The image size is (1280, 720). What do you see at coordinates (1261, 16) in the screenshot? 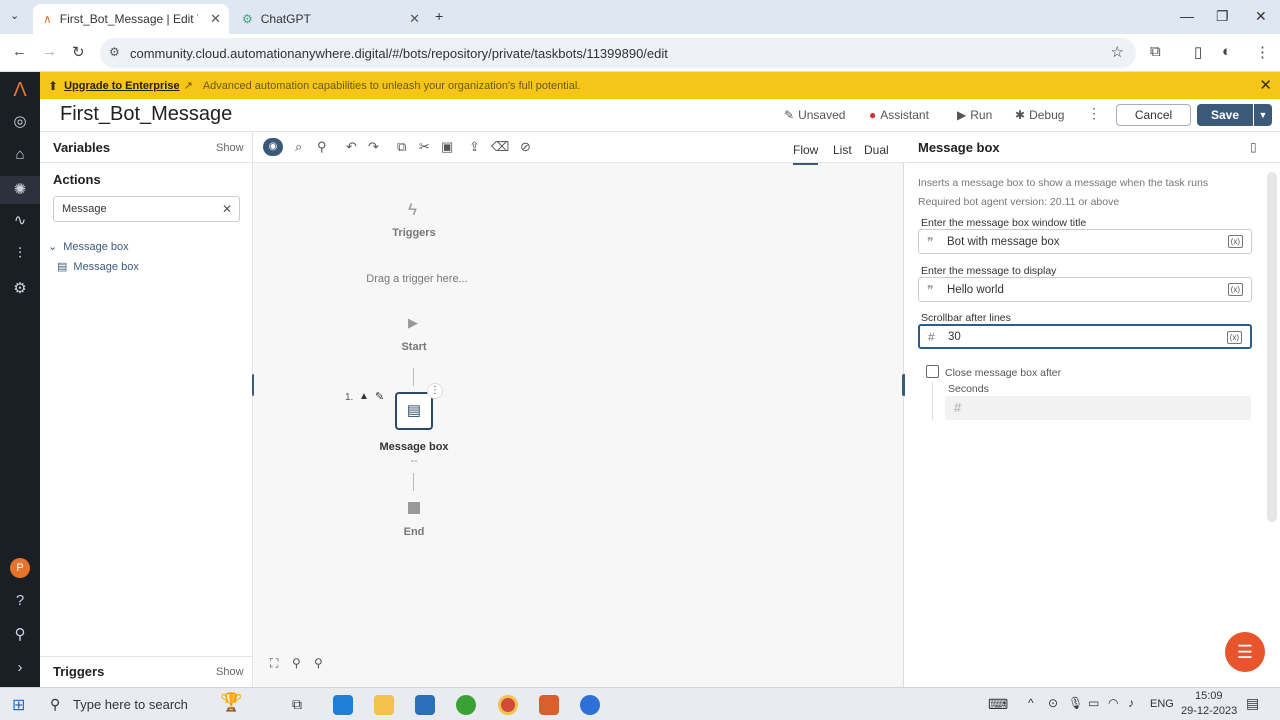
I see `close-window-icon: ✕` at bounding box center [1261, 16].